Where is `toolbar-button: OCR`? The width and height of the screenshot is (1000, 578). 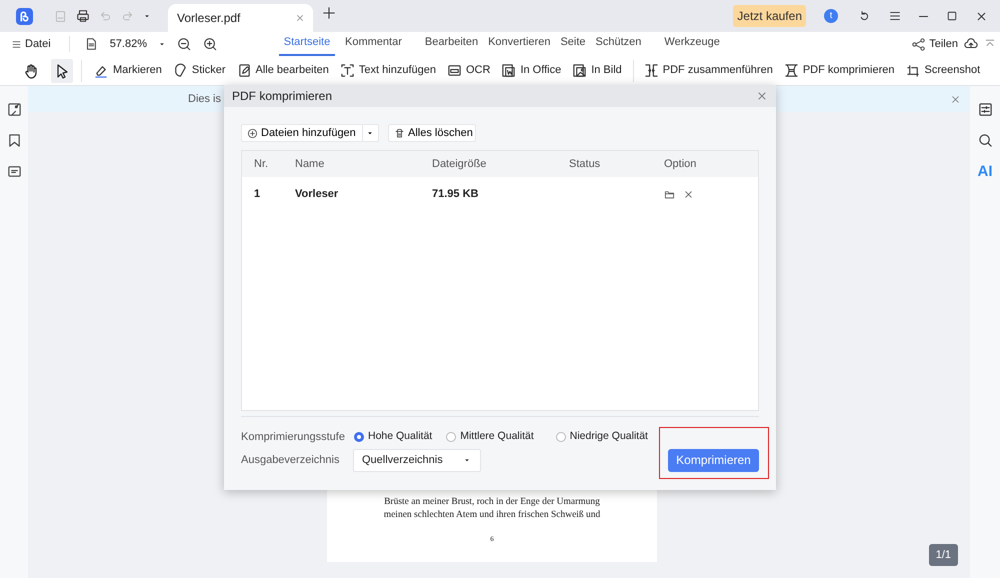 toolbar-button: OCR is located at coordinates (468, 70).